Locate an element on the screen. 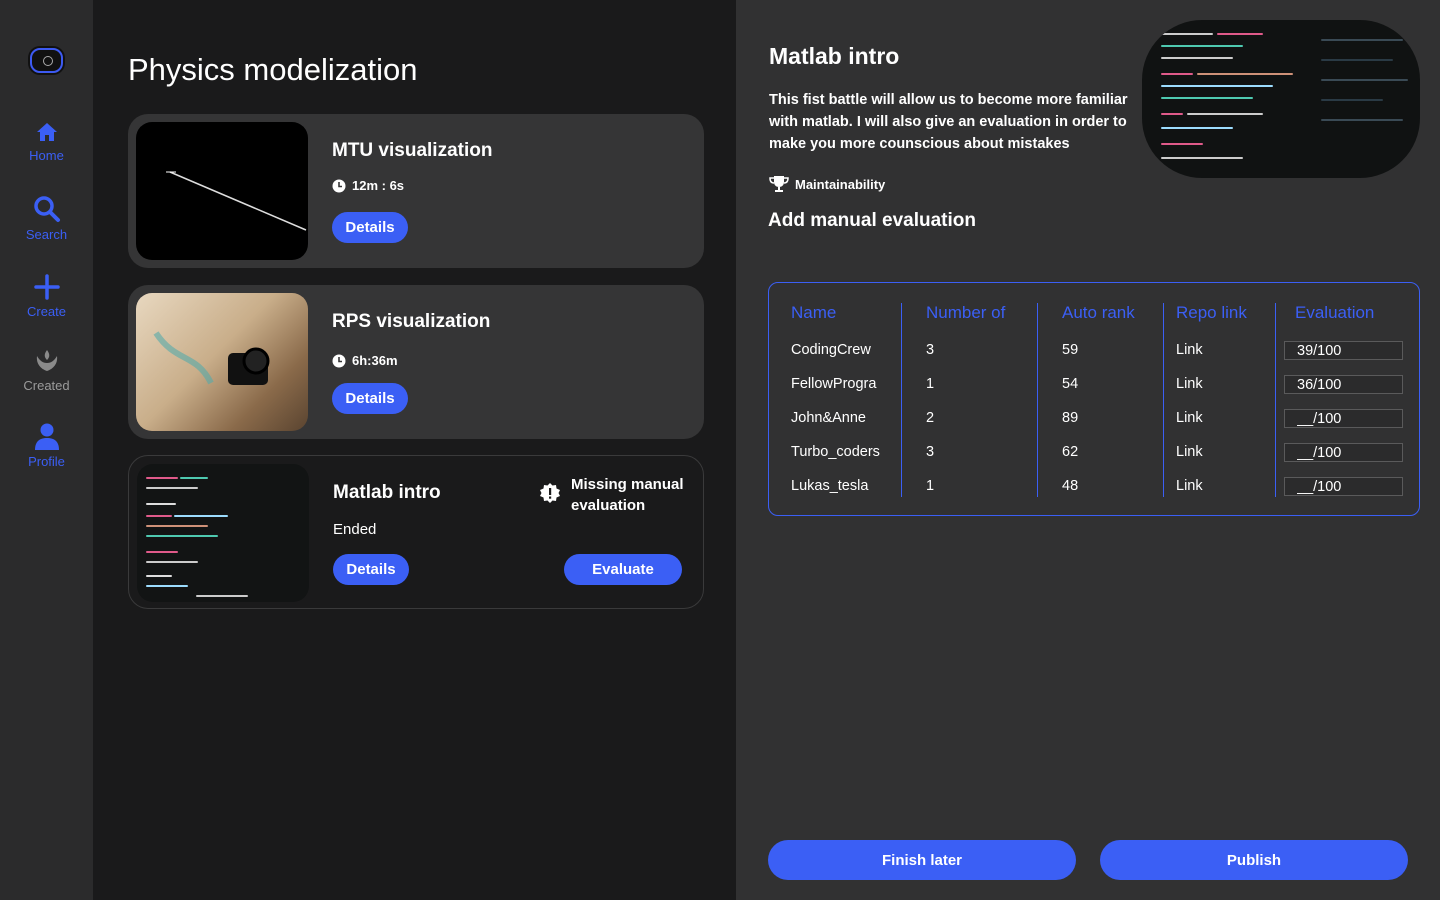 The image size is (1440, 900). publish-button: Publish is located at coordinates (1254, 860).